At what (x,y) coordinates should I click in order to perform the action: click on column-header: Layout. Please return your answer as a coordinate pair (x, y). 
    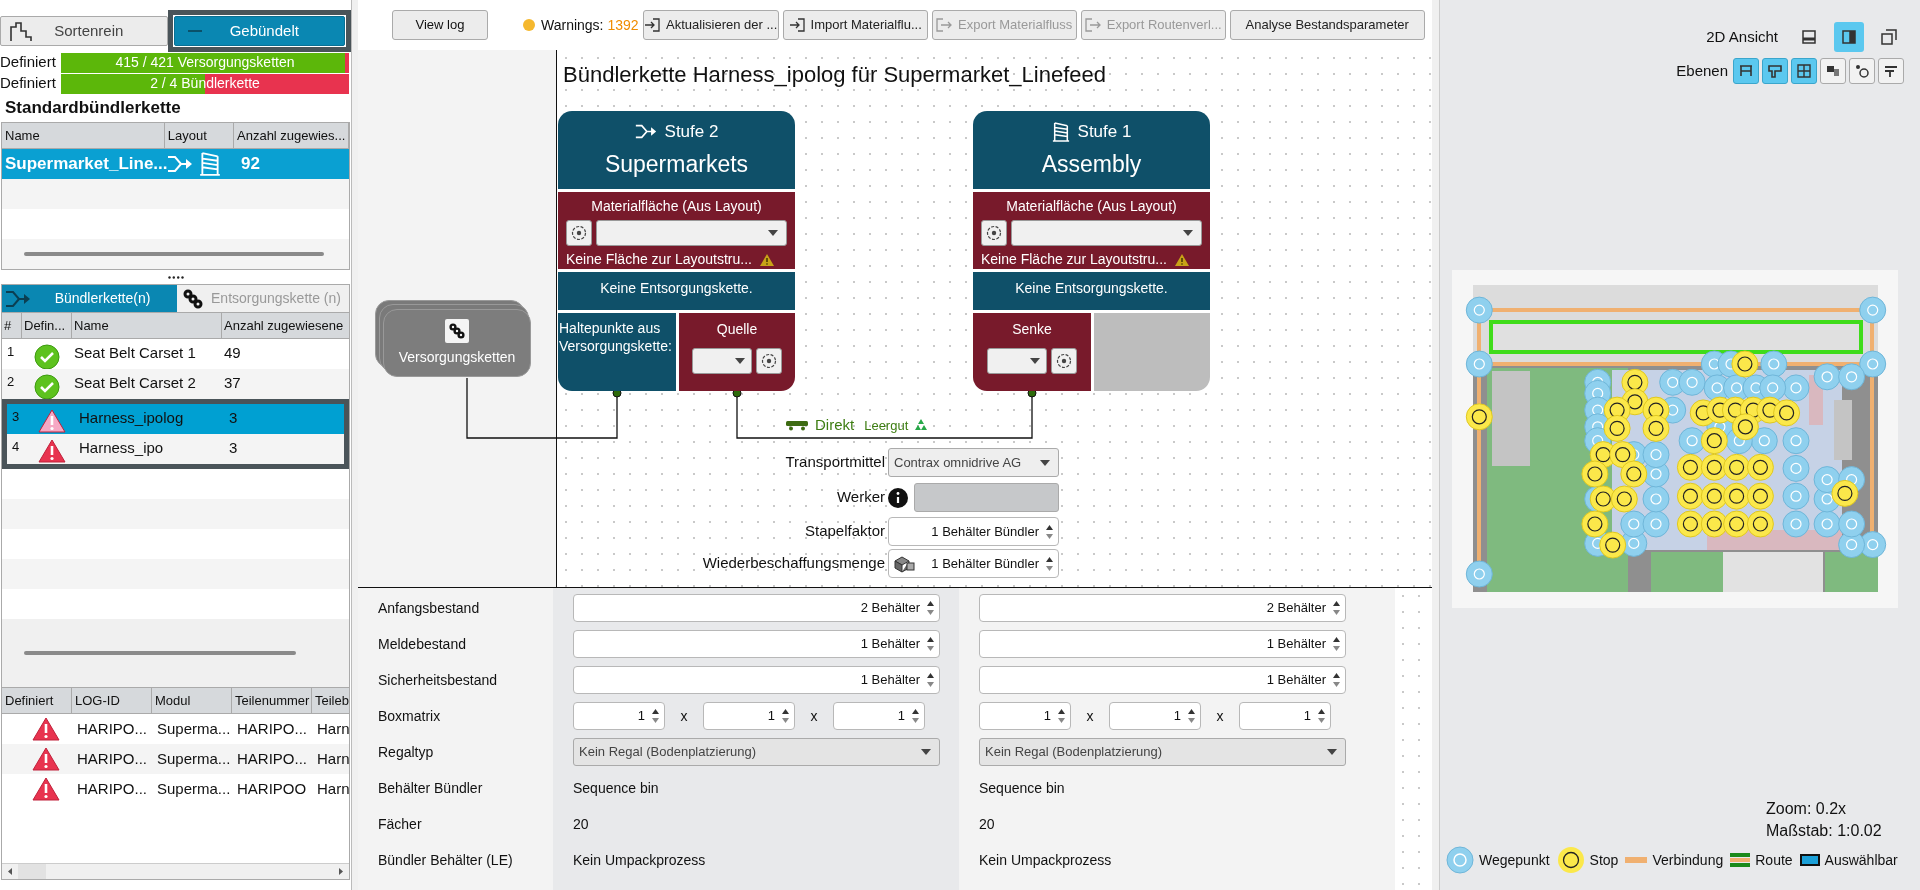
    Looking at the image, I should click on (199, 135).